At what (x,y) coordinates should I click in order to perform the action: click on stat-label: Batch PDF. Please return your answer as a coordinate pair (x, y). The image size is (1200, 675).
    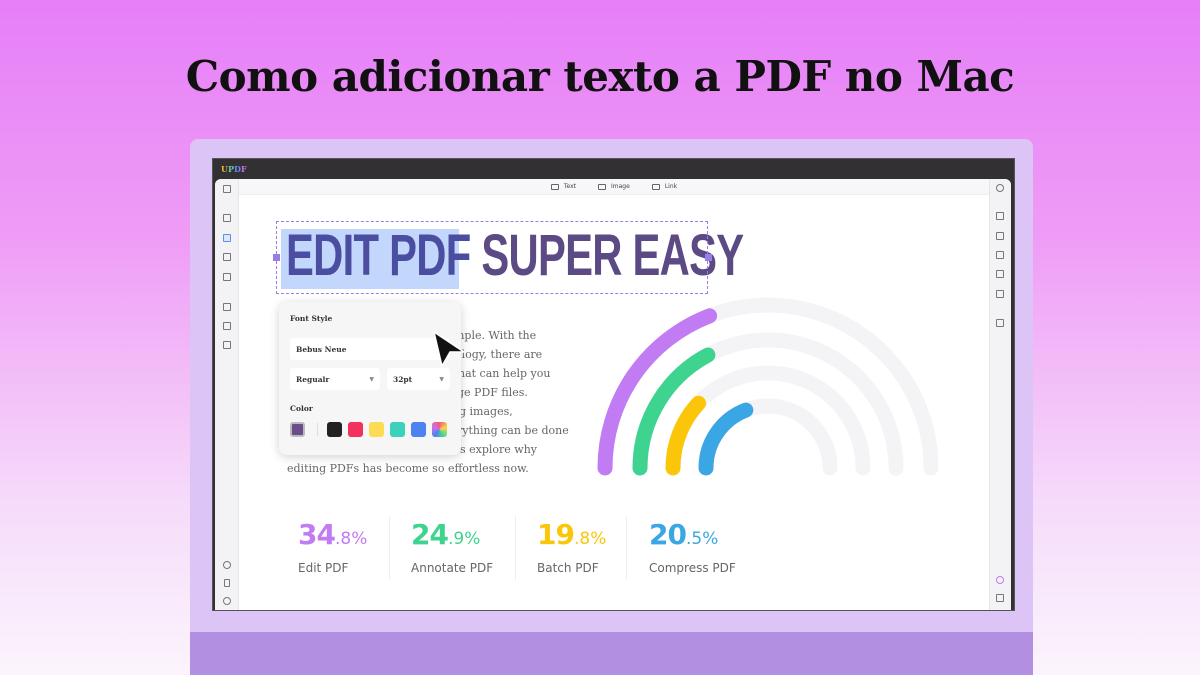
    Looking at the image, I should click on (568, 568).